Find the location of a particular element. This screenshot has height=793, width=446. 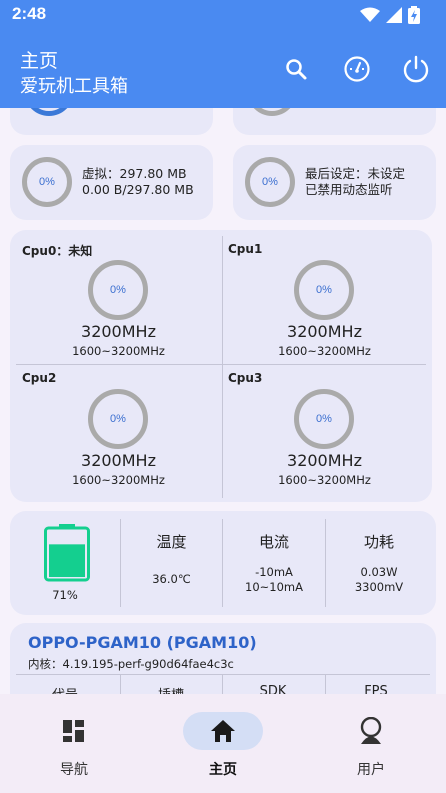

nav-item-home: 主页 is located at coordinates (223, 743).